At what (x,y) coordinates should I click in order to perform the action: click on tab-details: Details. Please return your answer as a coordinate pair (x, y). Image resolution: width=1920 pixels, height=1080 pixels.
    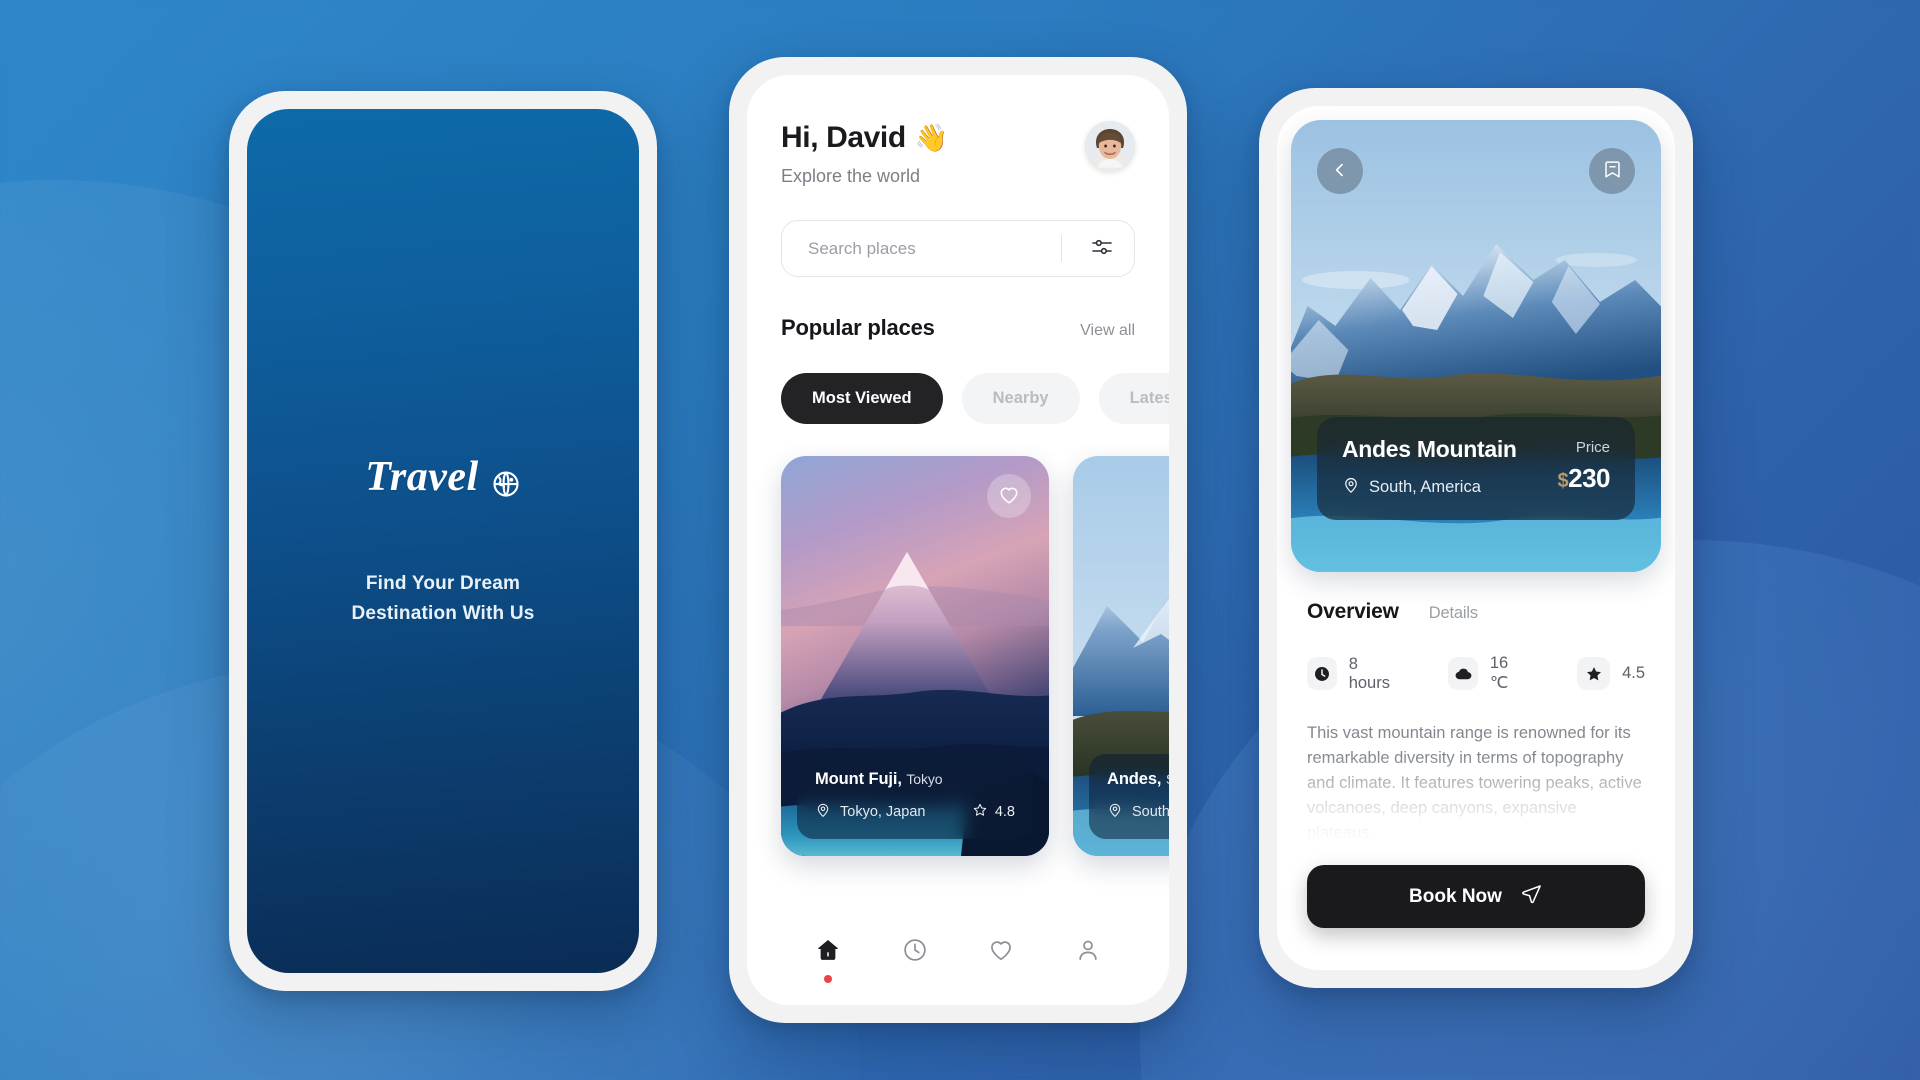
    Looking at the image, I should click on (1453, 613).